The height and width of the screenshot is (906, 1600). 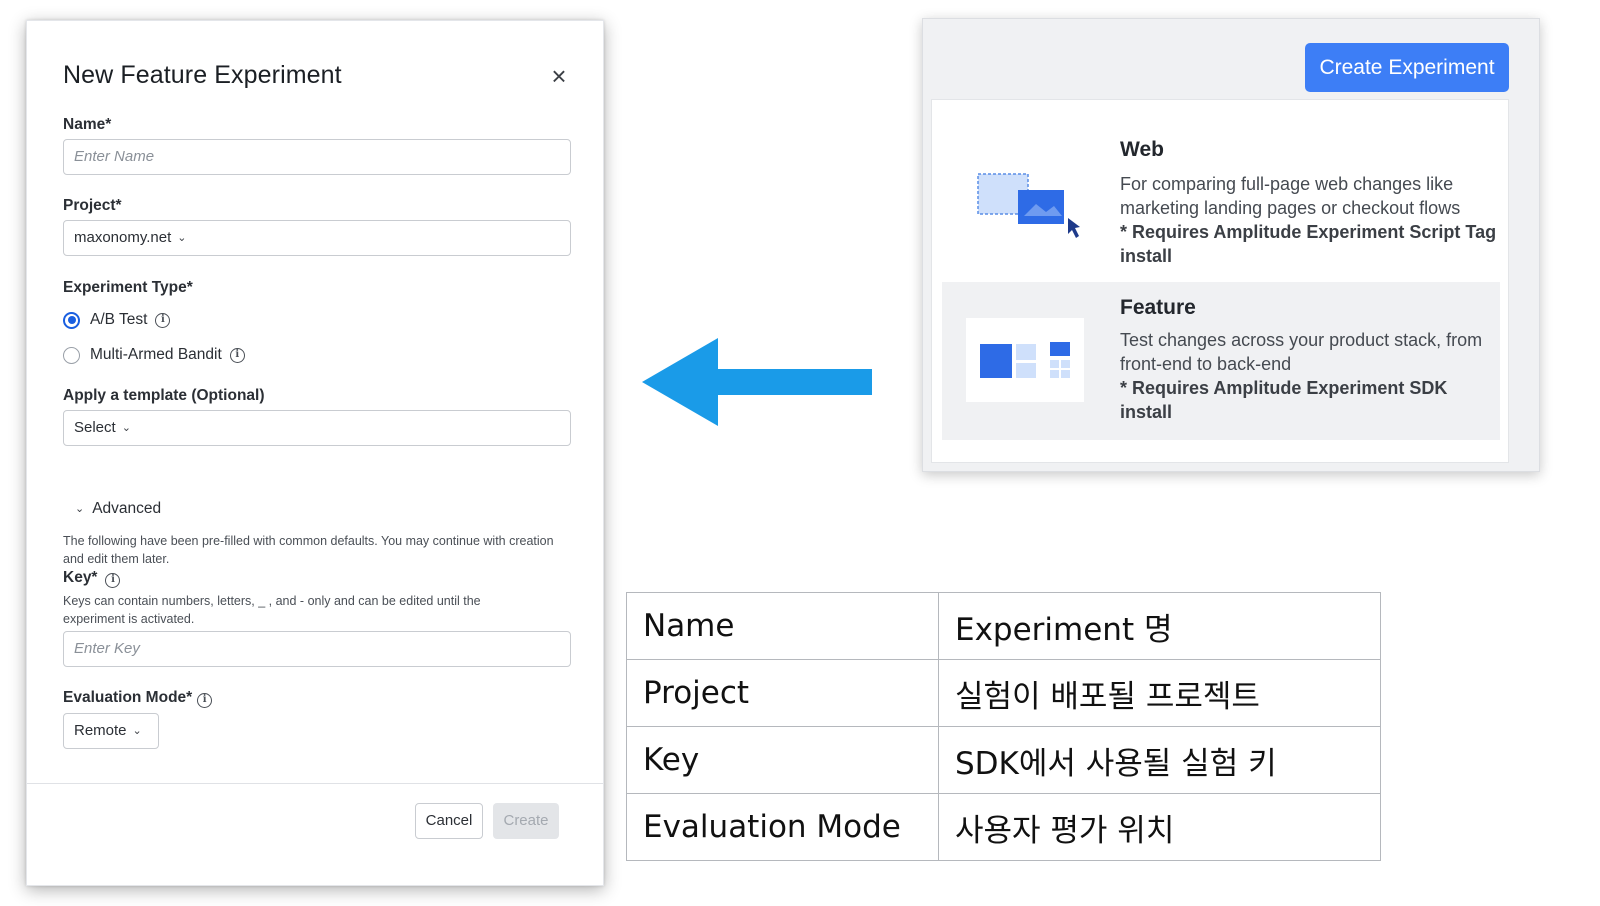 What do you see at coordinates (1159, 693) in the screenshot?
I see `table-value: 실험이 배포될 프로젝트` at bounding box center [1159, 693].